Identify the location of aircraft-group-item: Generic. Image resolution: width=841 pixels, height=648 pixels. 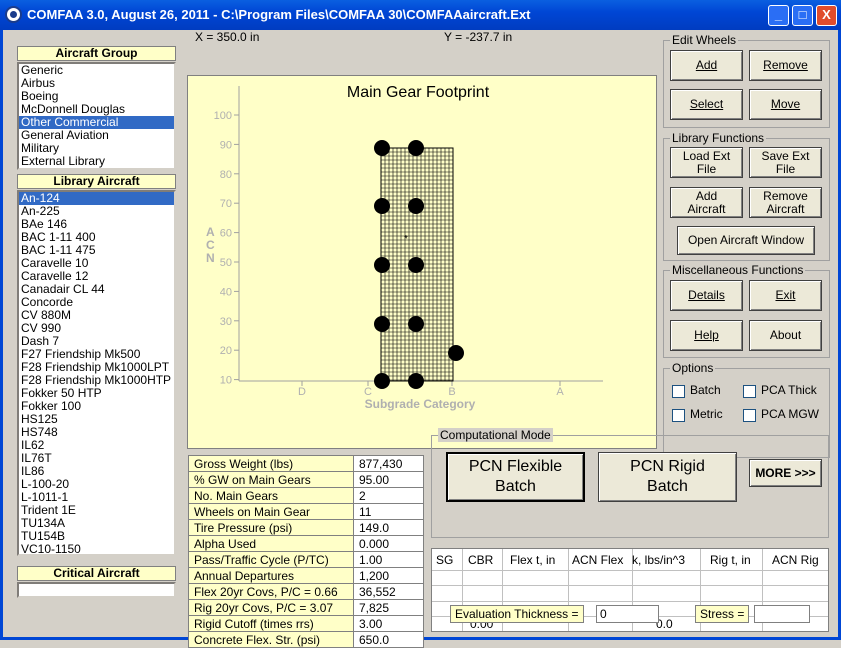
(96, 70).